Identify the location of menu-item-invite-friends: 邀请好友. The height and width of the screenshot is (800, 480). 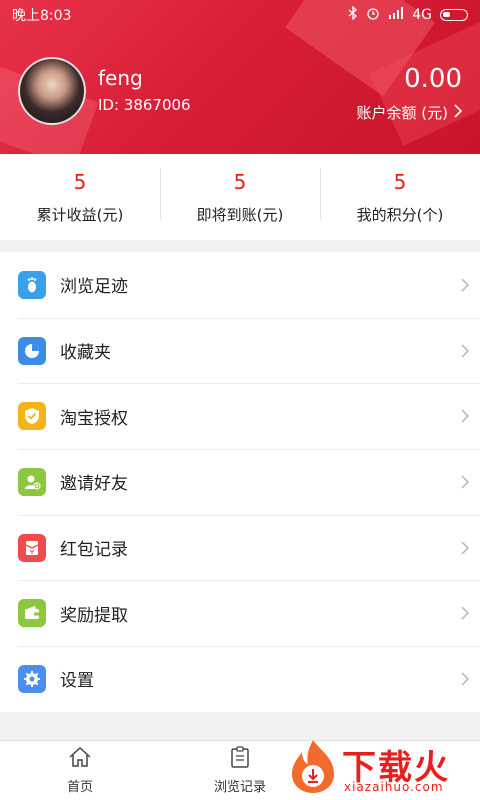
(240, 482).